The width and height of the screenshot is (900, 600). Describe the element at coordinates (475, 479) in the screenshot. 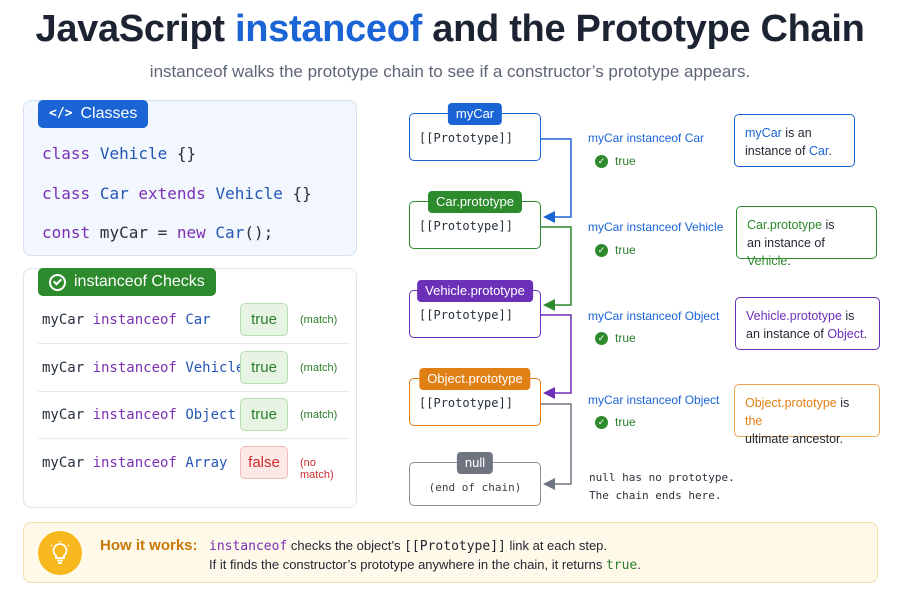

I see `chain-node-null: null (end of chain)` at that location.